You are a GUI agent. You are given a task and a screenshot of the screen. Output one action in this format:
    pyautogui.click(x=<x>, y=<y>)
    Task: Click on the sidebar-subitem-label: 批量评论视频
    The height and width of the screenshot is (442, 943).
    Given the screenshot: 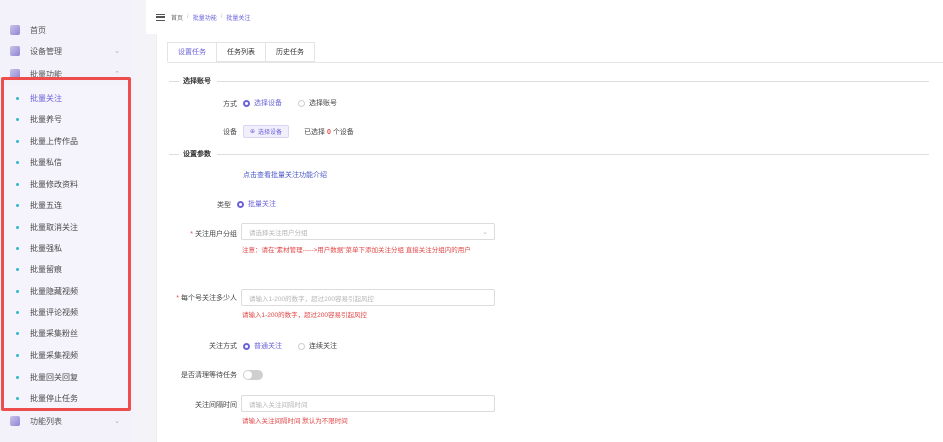 What is the action you would take?
    pyautogui.click(x=54, y=312)
    